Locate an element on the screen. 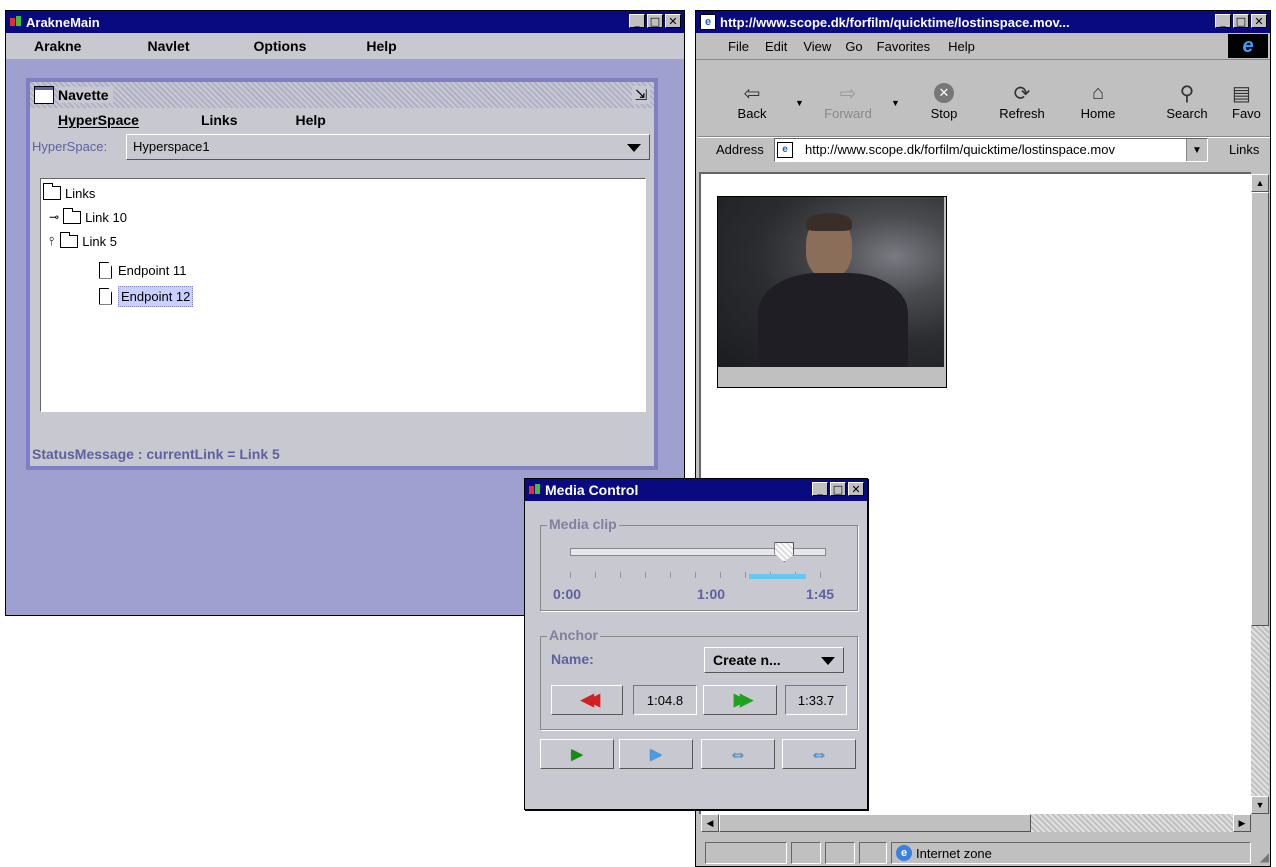 Image resolution: width=1276 pixels, height=867 pixels. media-clip-group: Media clip 0:00 1:00 1:45 is located at coordinates (699, 563).